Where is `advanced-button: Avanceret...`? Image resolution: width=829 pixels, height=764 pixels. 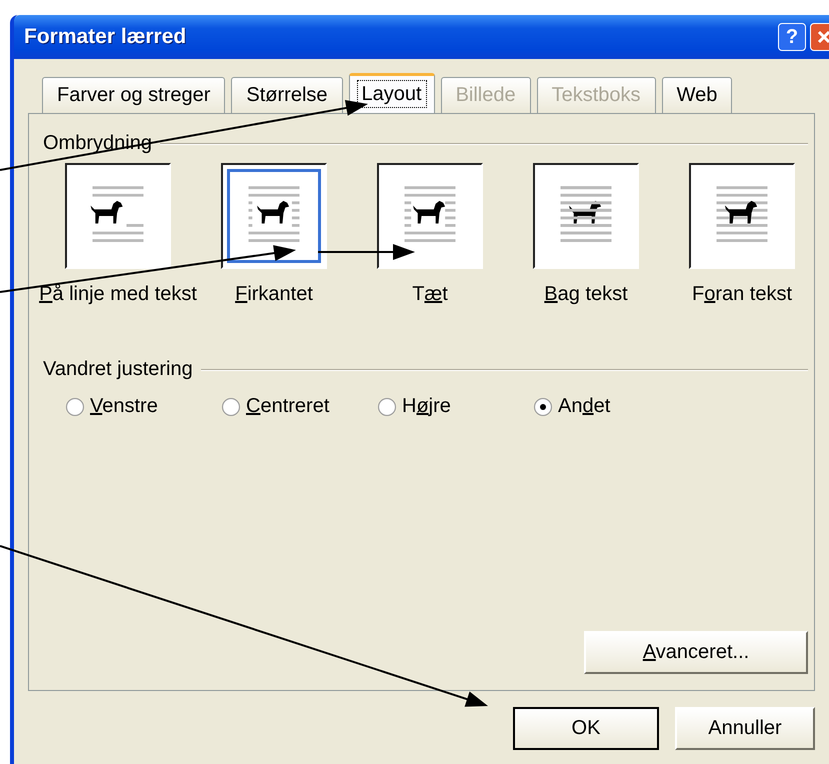
advanced-button: Avanceret... is located at coordinates (696, 652).